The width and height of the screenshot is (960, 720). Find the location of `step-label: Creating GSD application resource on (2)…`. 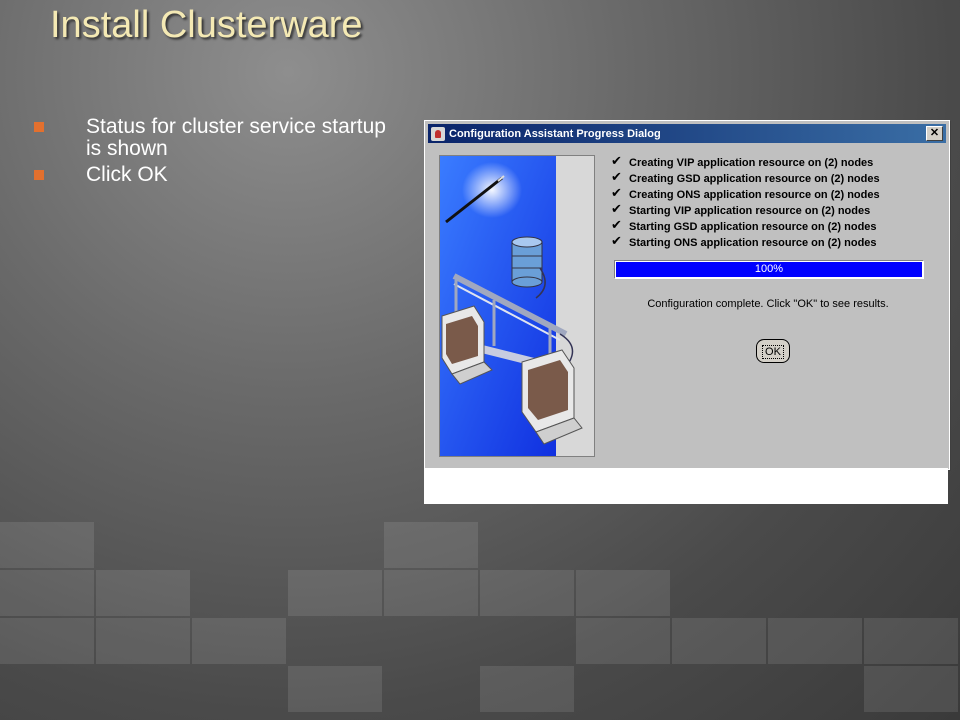

step-label: Creating GSD application resource on (2)… is located at coordinates (754, 179).